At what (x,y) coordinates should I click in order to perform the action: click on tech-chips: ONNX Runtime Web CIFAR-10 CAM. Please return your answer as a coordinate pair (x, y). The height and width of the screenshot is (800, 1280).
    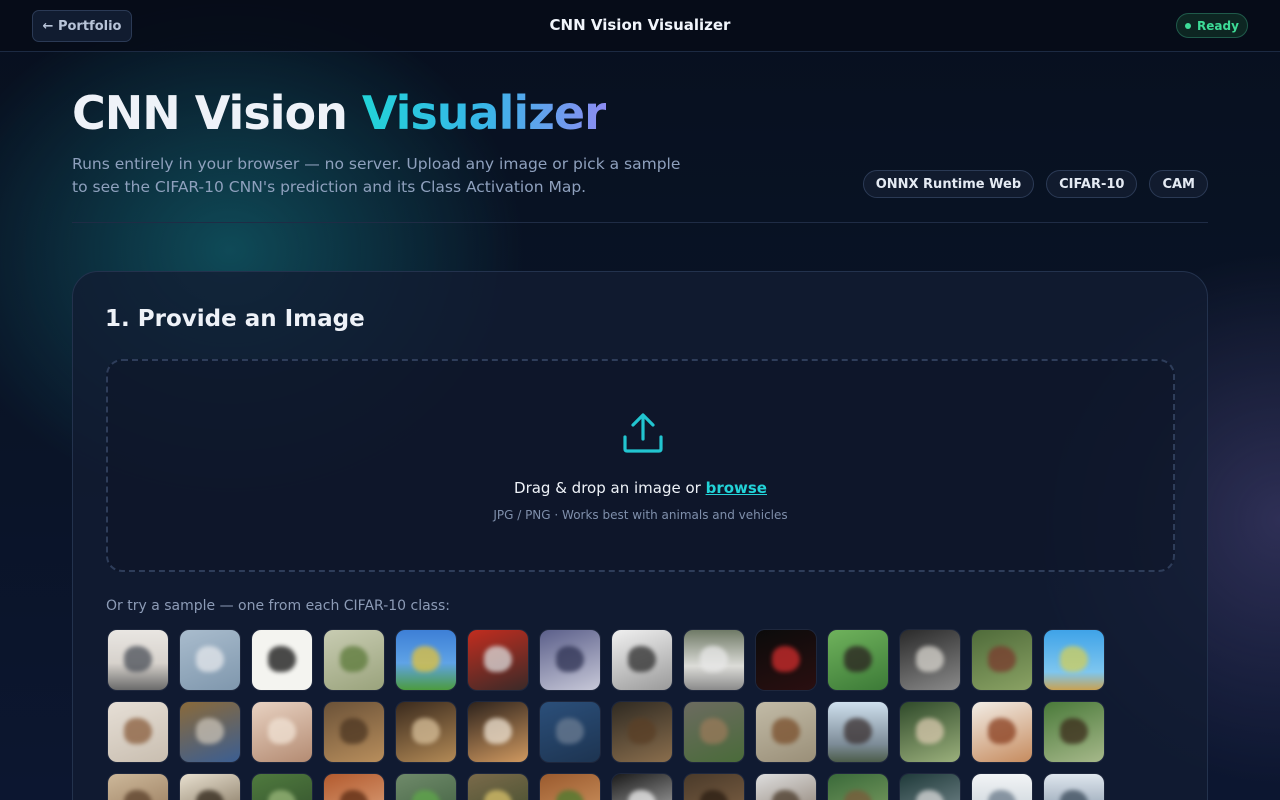
    Looking at the image, I should click on (1035, 184).